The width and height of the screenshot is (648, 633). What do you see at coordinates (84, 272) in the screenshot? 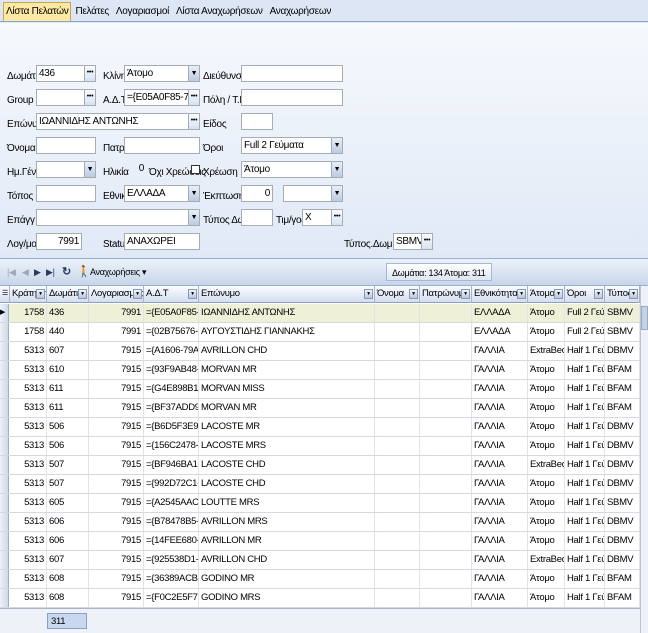
I see `person-walk-icon: 🚶` at bounding box center [84, 272].